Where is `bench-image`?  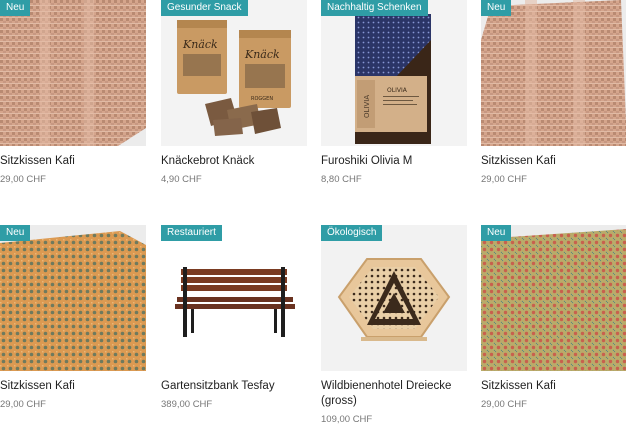
bench-image is located at coordinates (234, 298).